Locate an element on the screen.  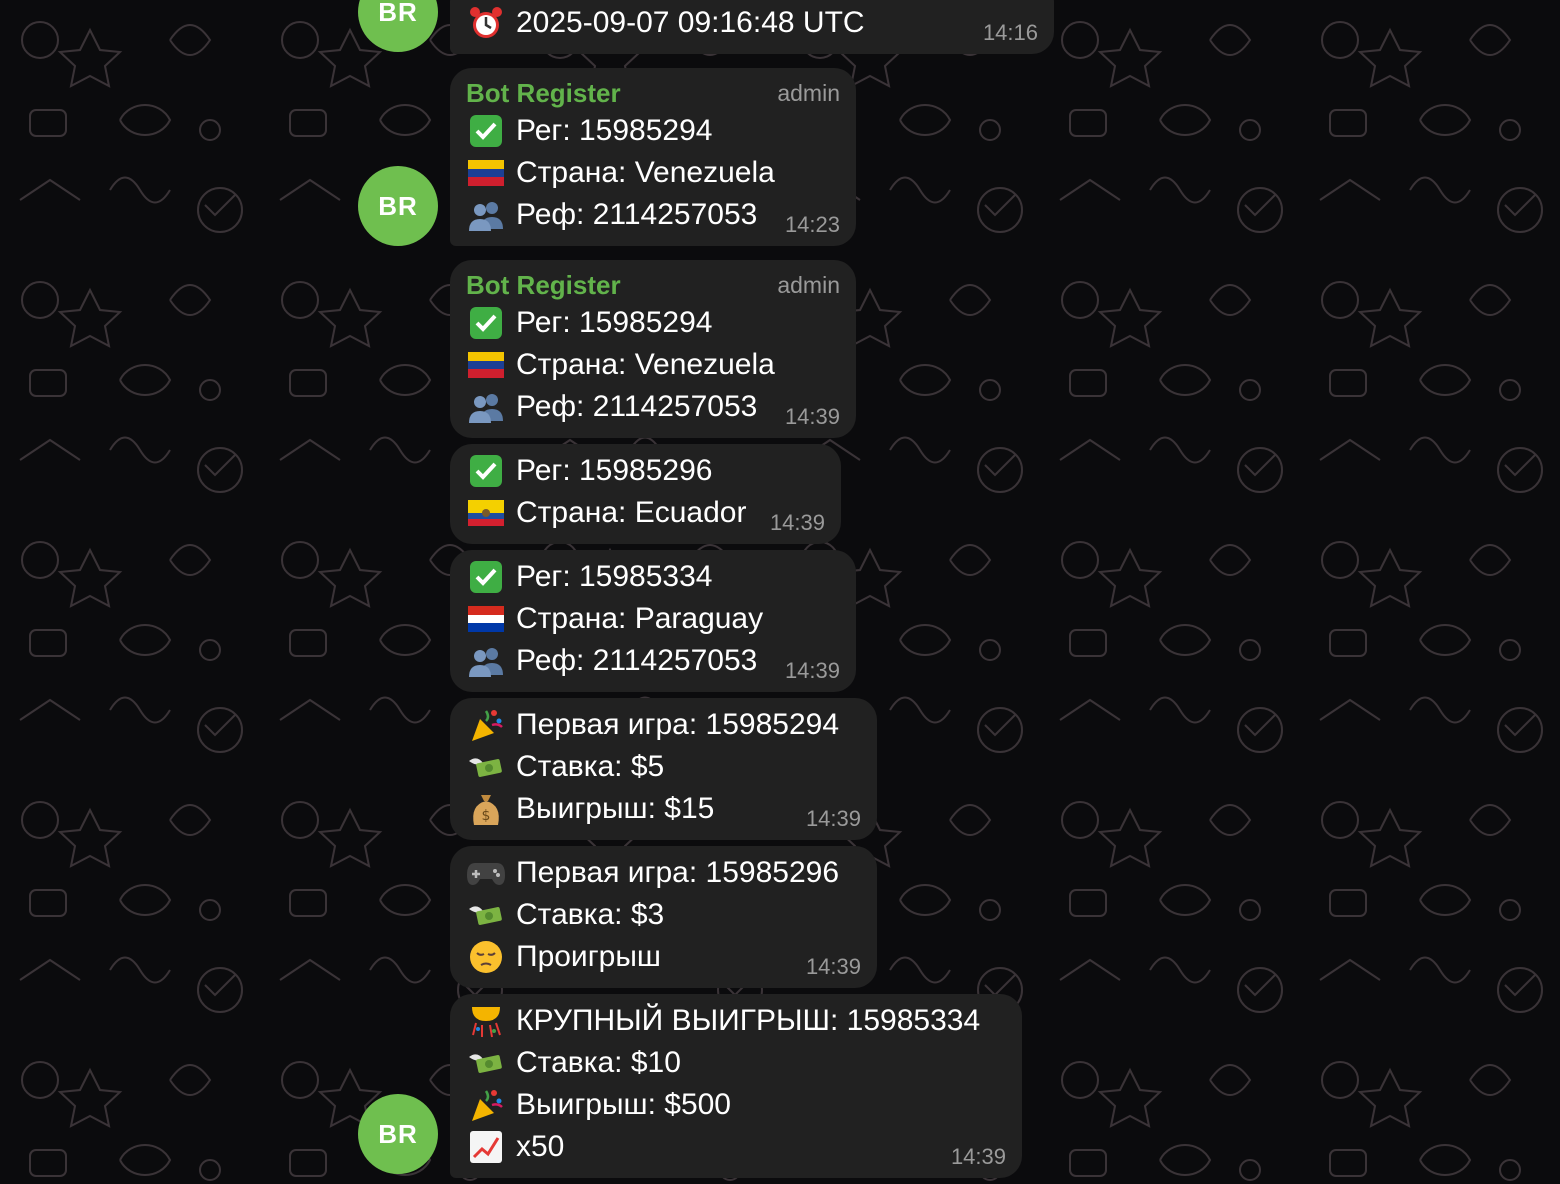
message-line: Страна: Ecuador is located at coordinates (606, 513).